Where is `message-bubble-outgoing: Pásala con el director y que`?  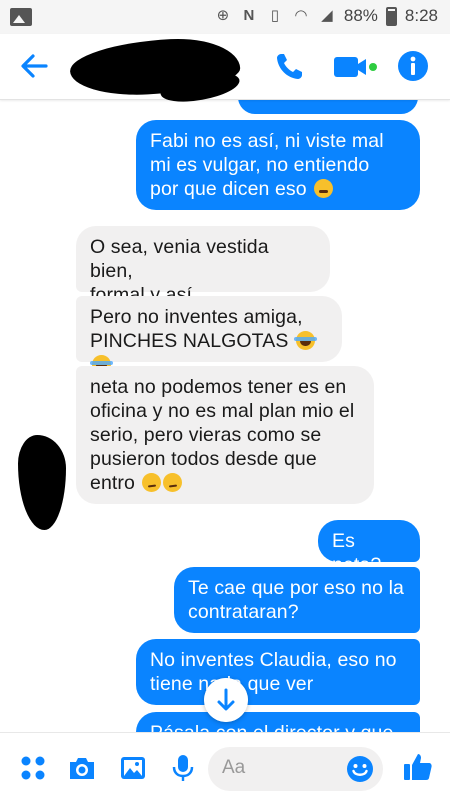 message-bubble-outgoing: Pásala con el director y que is located at coordinates (278, 722).